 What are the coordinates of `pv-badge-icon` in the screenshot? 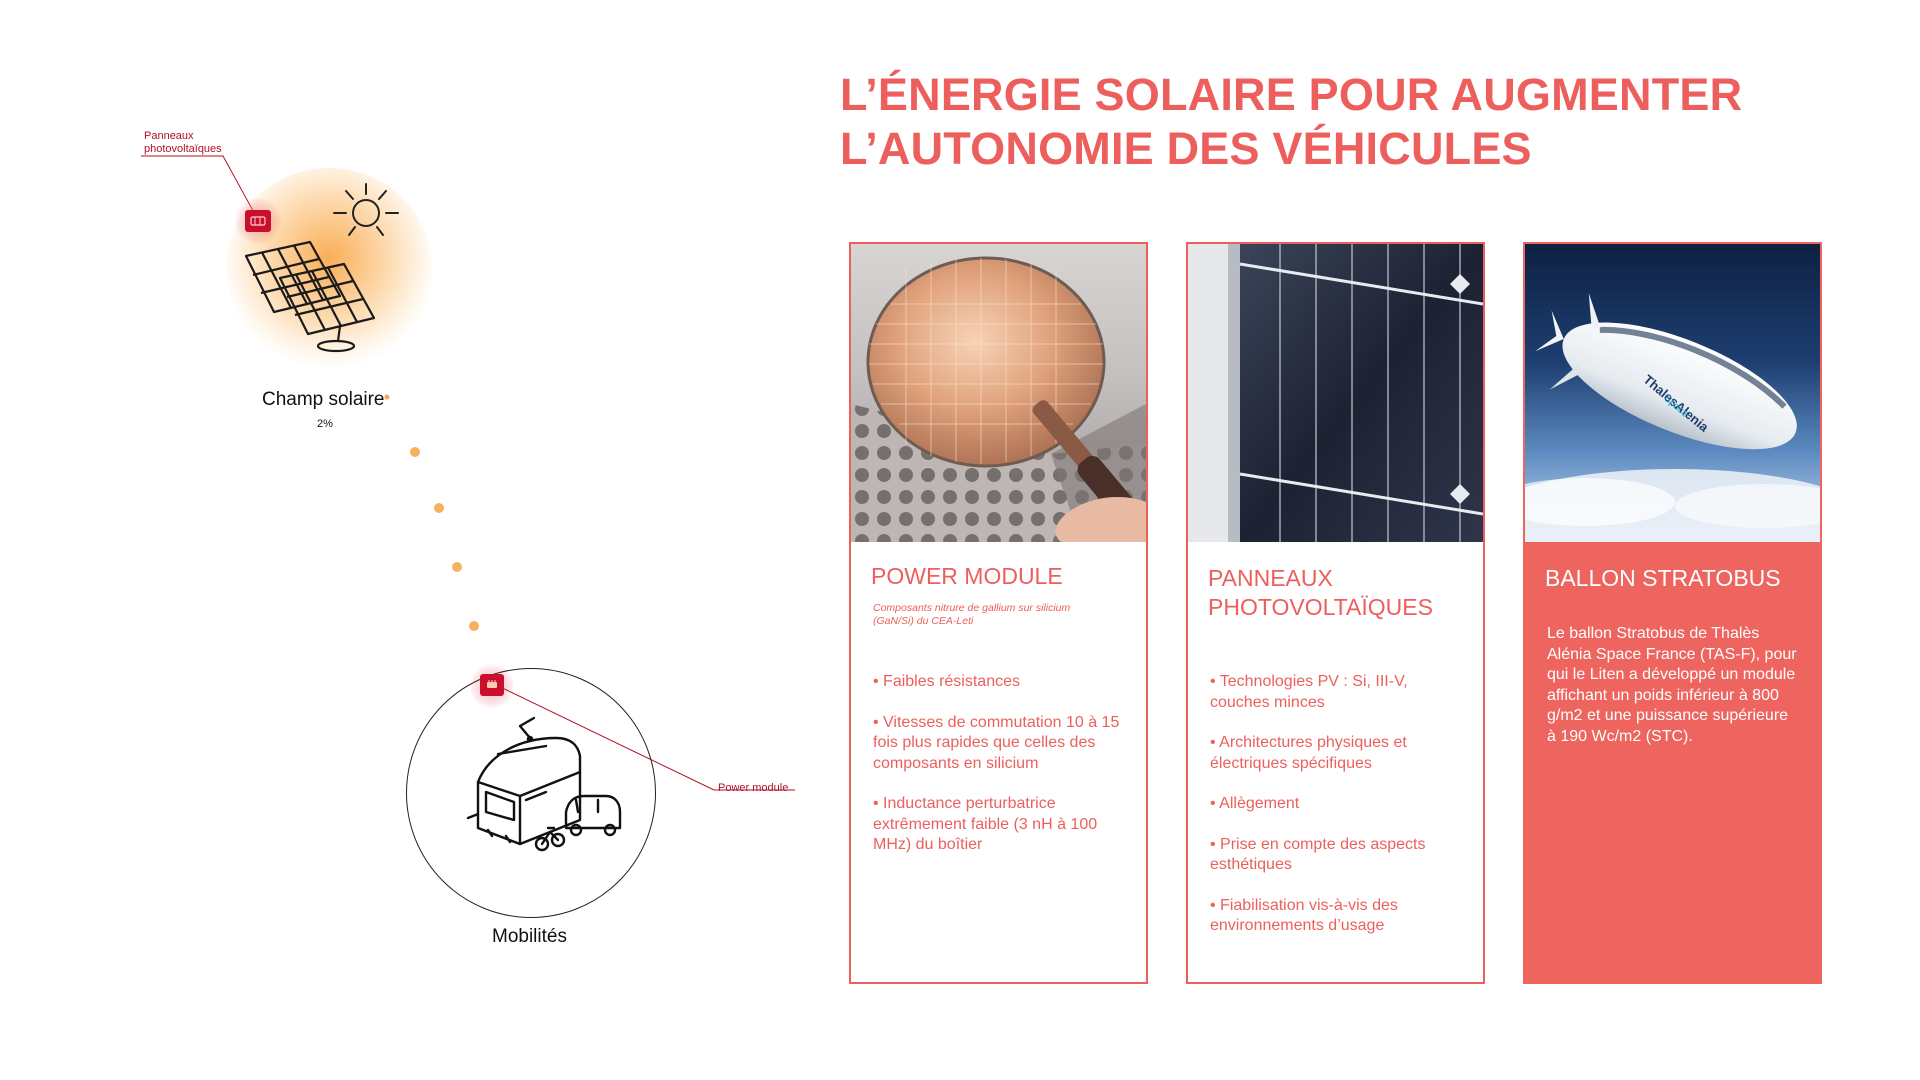 It's located at (258, 221).